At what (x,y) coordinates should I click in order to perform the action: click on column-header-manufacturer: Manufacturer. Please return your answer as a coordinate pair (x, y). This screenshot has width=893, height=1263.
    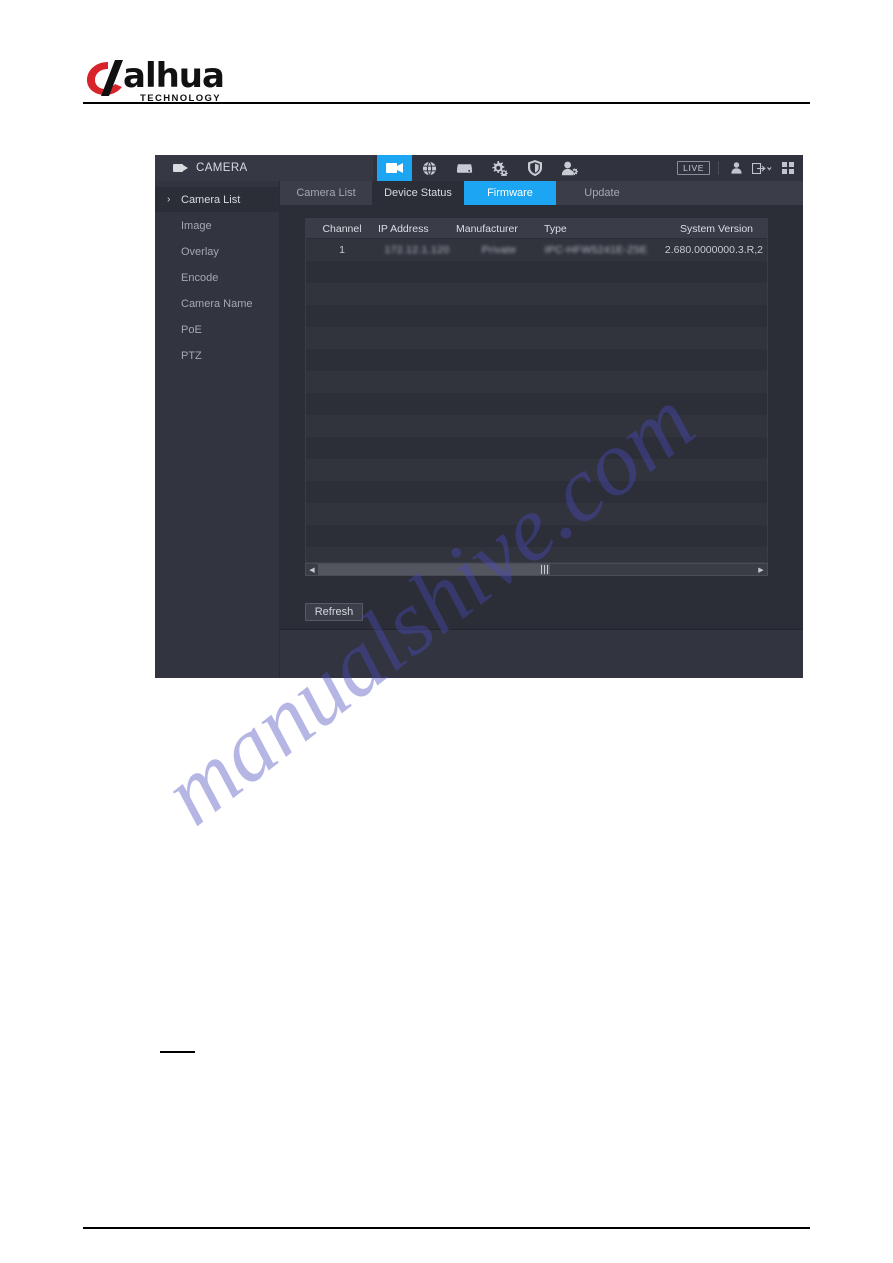
    Looking at the image, I should click on (487, 228).